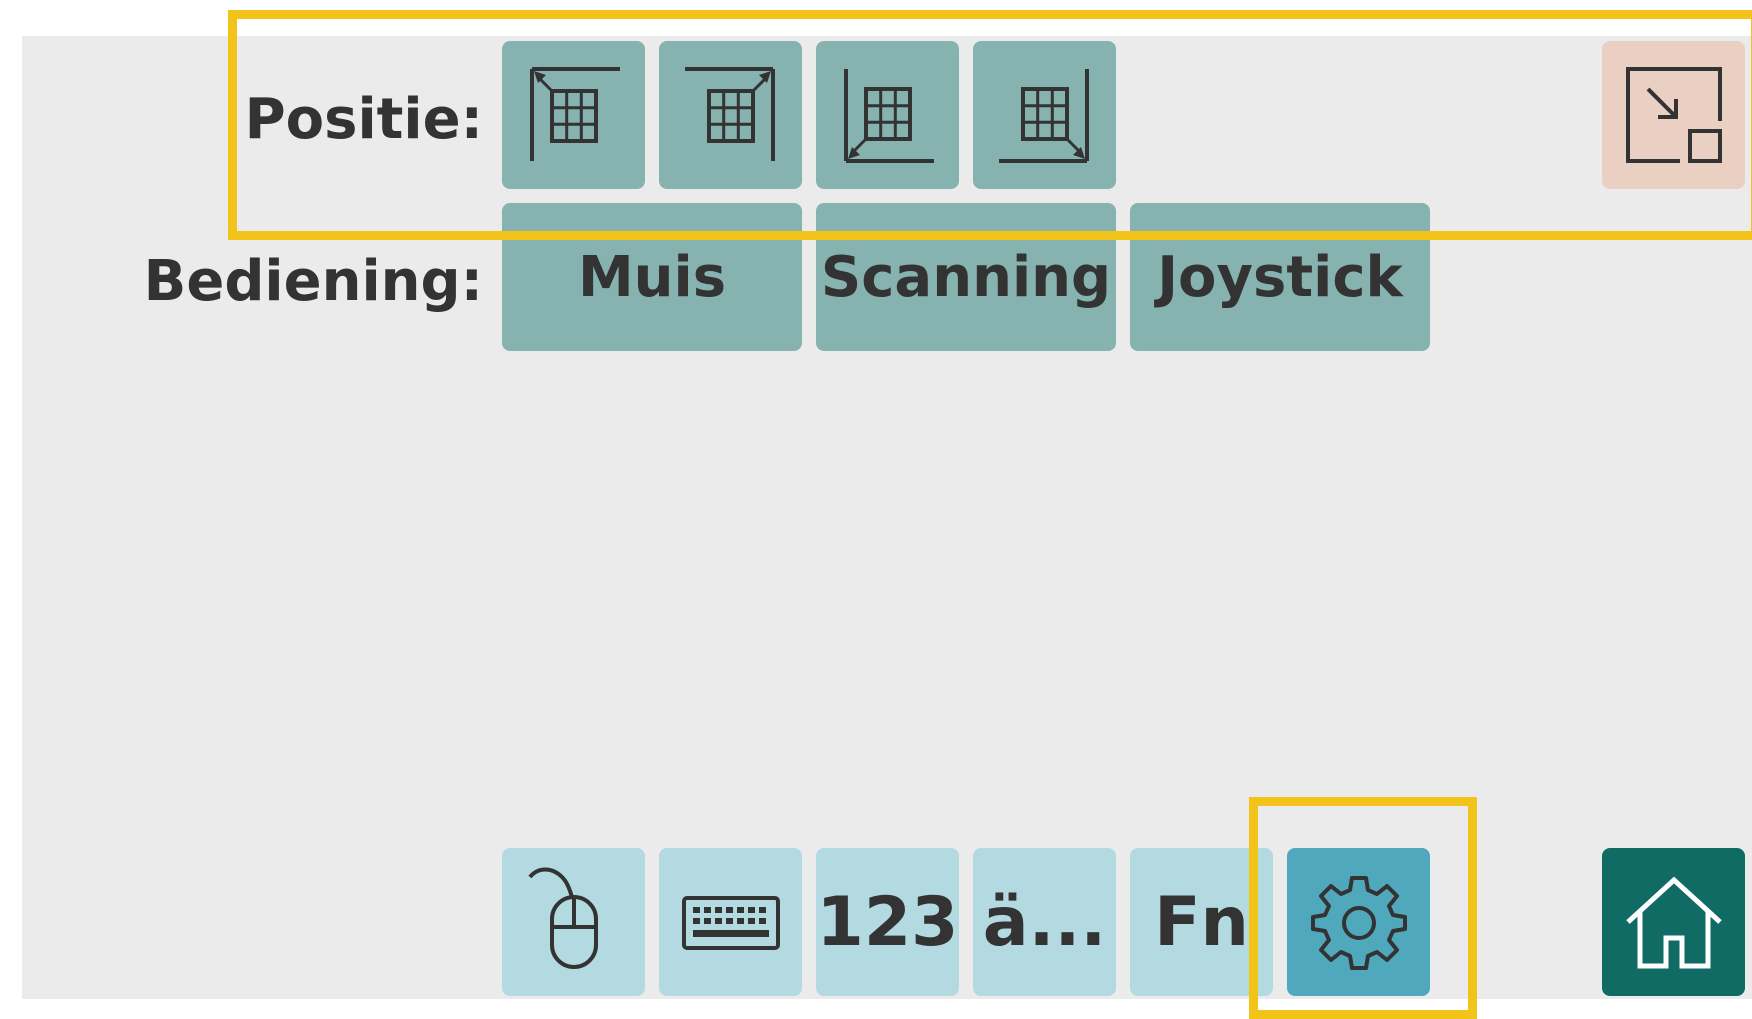 The image size is (1752, 1019). Describe the element at coordinates (887, 922) in the screenshot. I see `numbers-tab-button: 123` at that location.